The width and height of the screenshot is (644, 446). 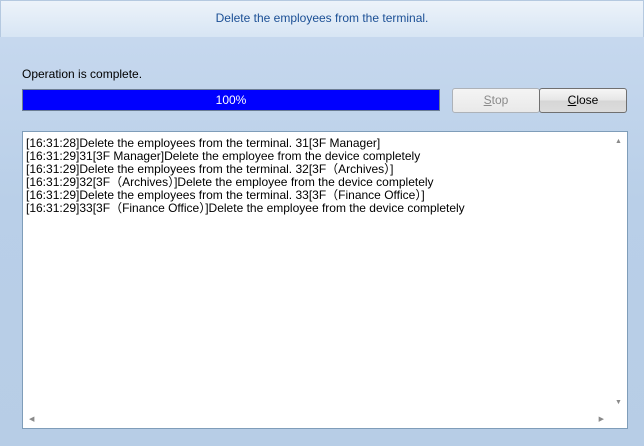 I want to click on chevron-down-icon: ▼, so click(x=618, y=403).